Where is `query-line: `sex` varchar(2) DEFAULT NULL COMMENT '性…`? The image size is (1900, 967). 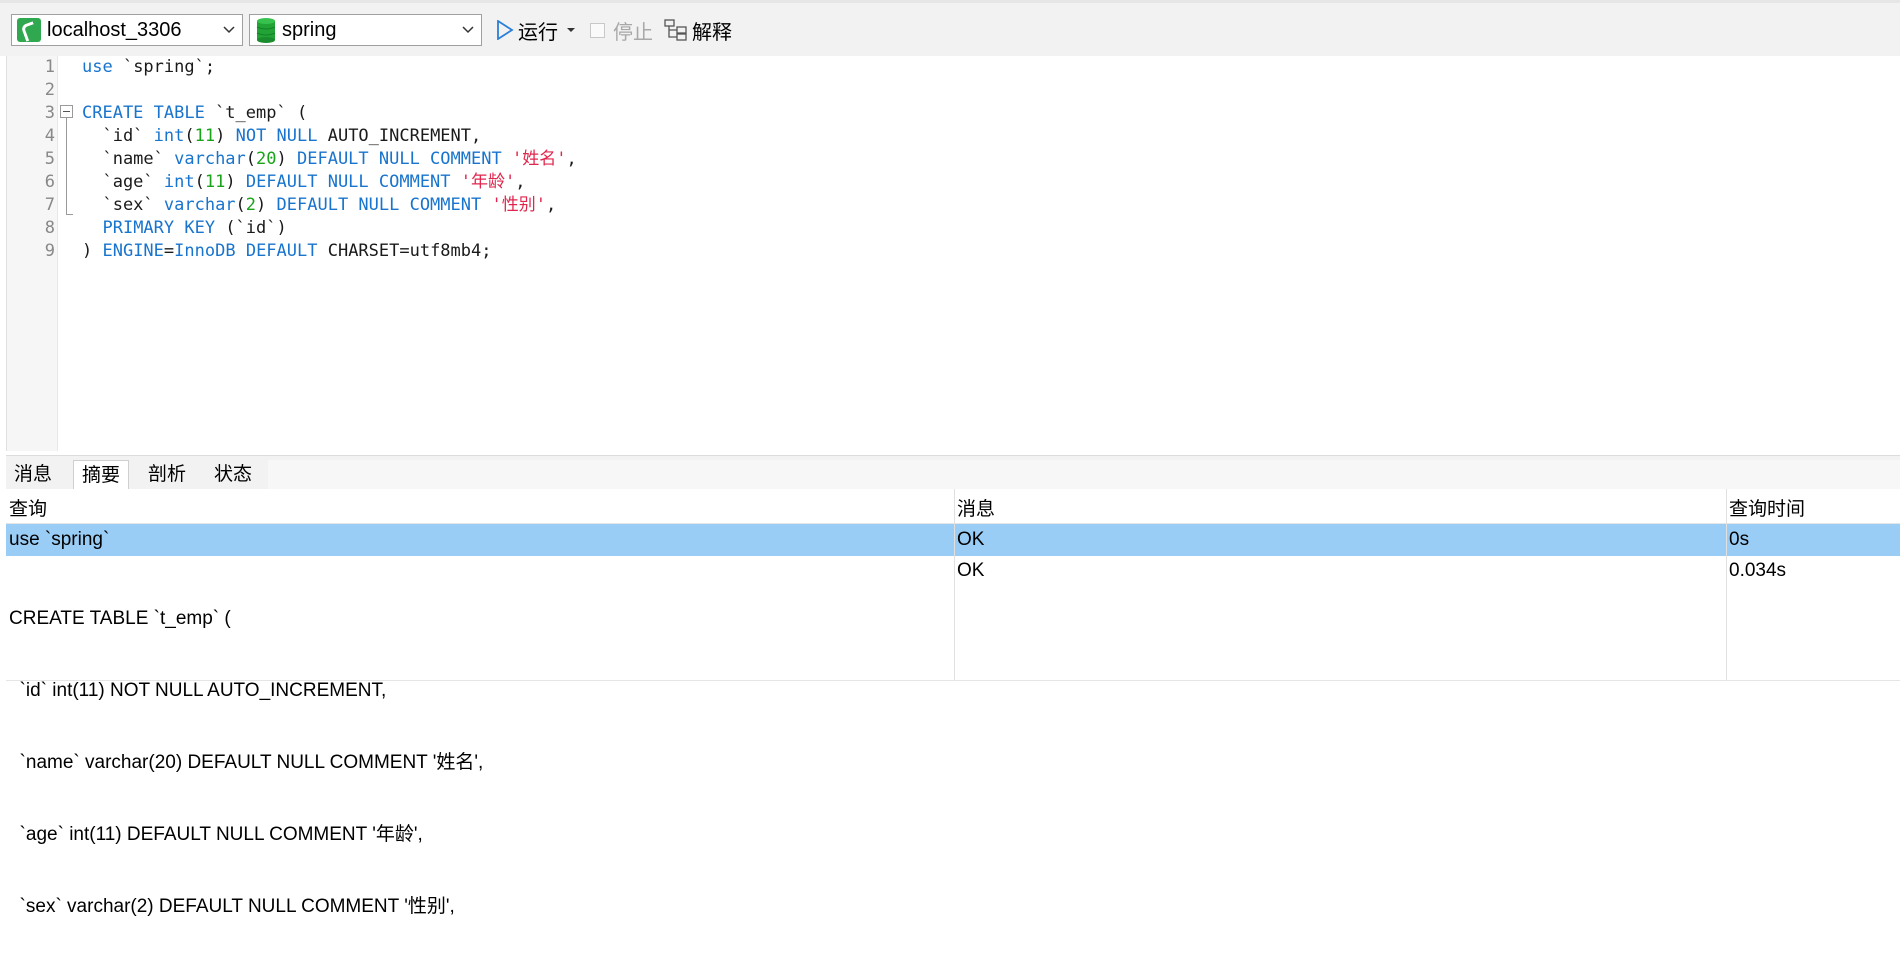 query-line: `sex` varchar(2) DEFAULT NULL COMMENT '性… is located at coordinates (232, 906).